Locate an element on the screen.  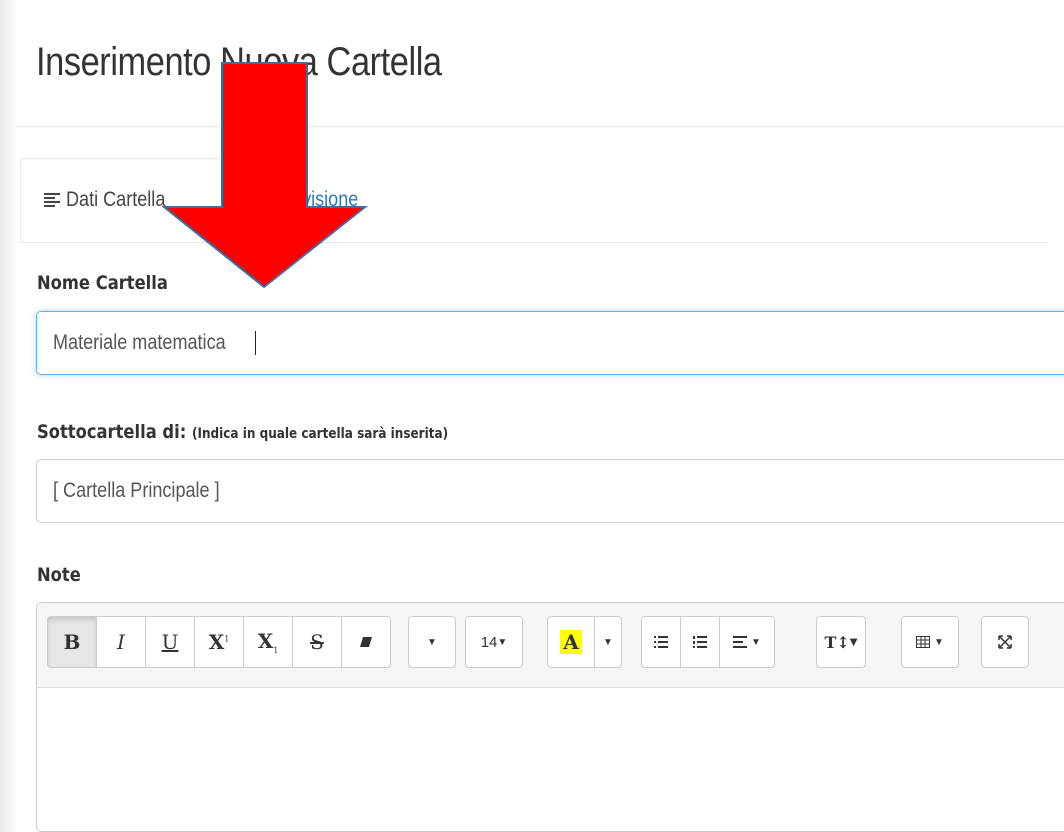
font-size-dropdown: 14 ▼ is located at coordinates (494, 642).